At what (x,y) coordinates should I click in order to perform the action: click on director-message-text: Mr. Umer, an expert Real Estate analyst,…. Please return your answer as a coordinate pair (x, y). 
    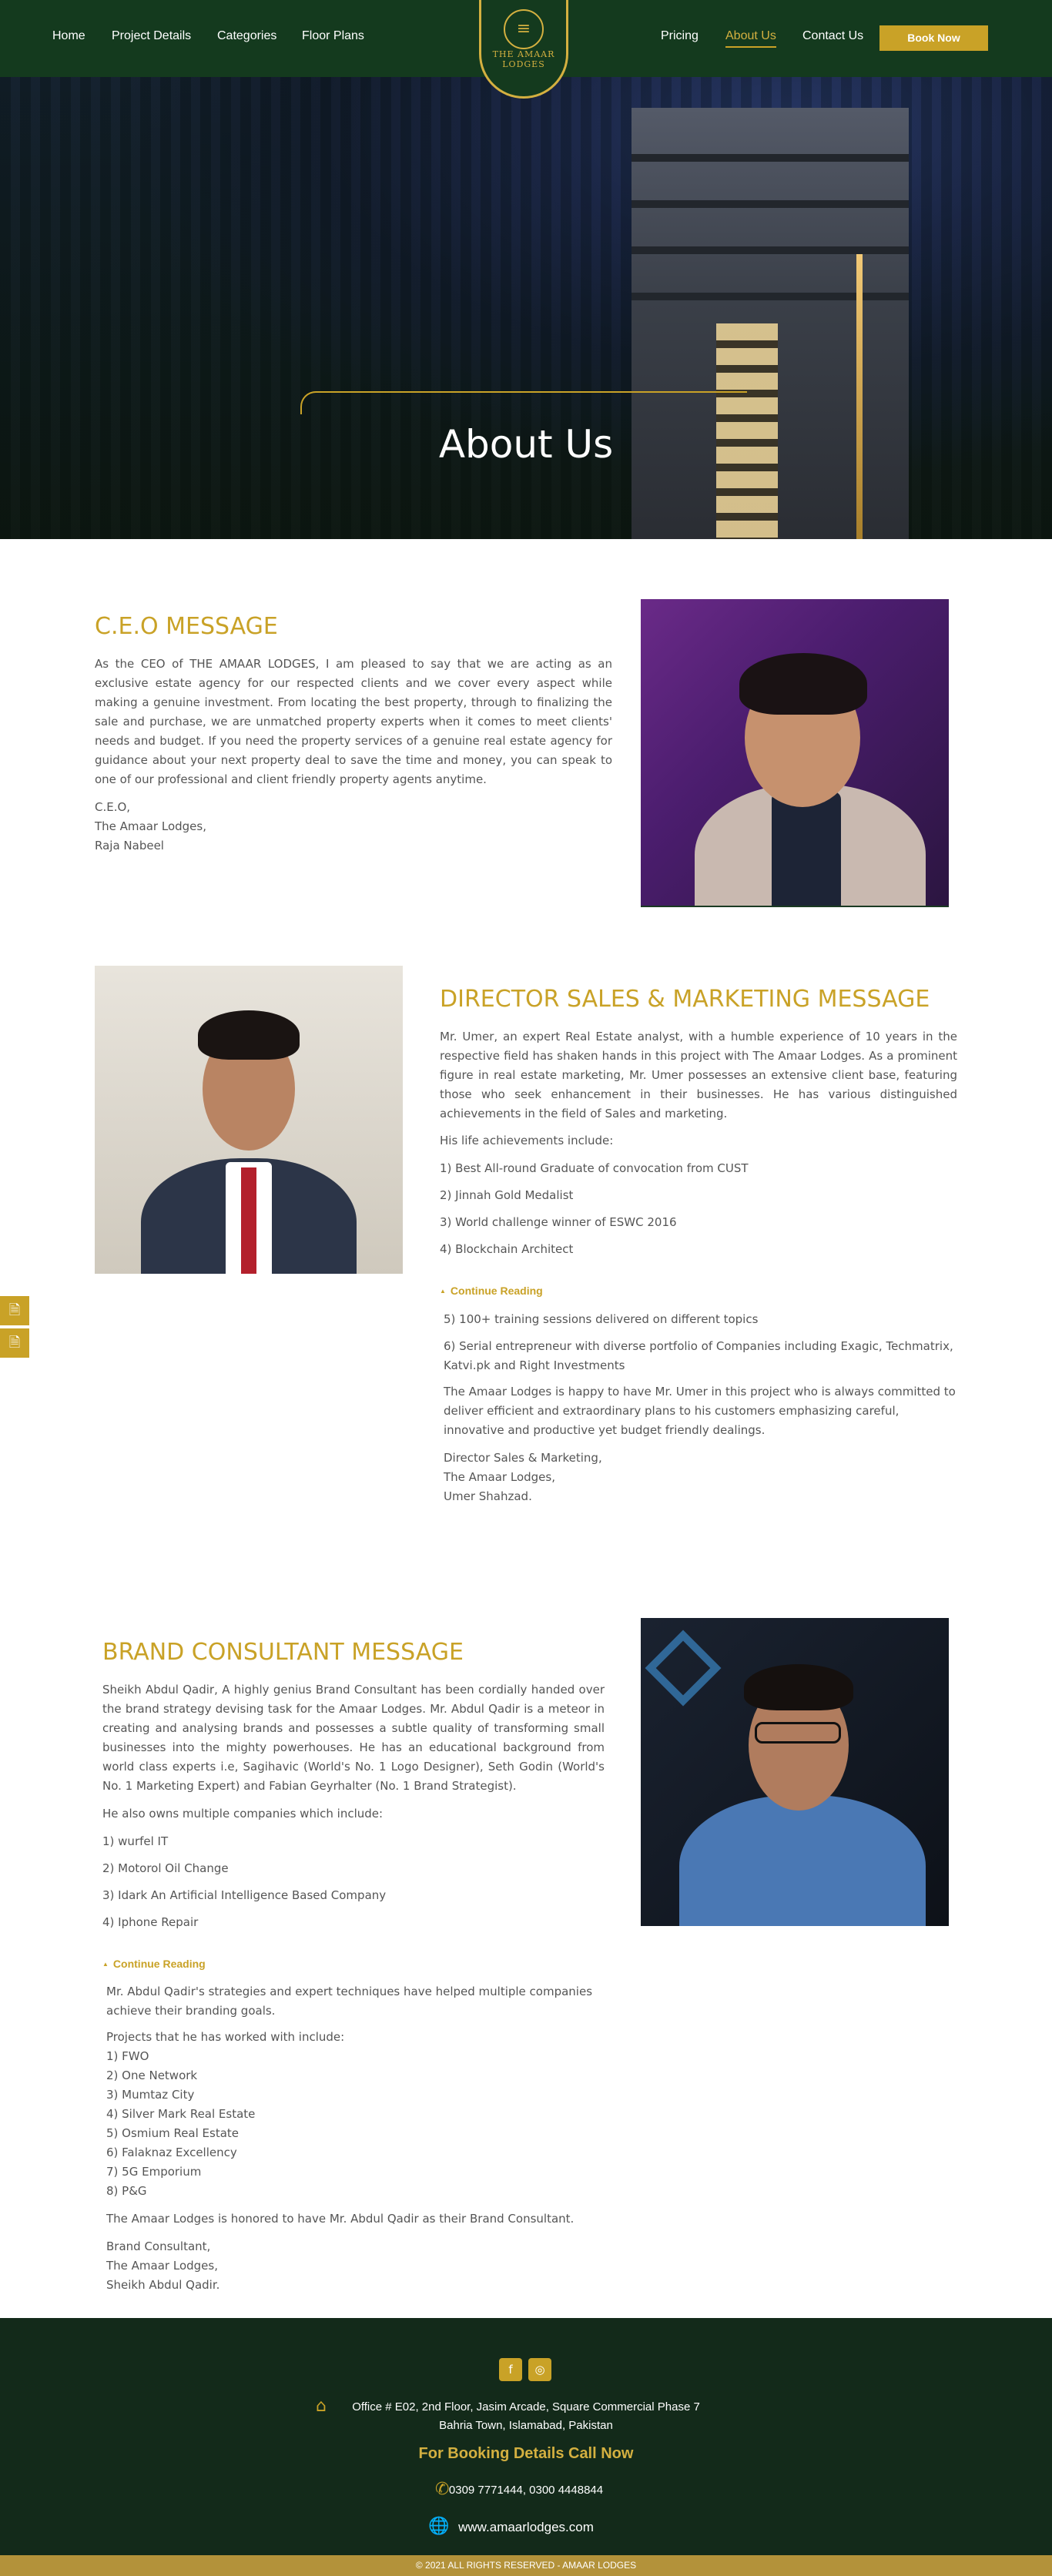
    Looking at the image, I should click on (698, 1076).